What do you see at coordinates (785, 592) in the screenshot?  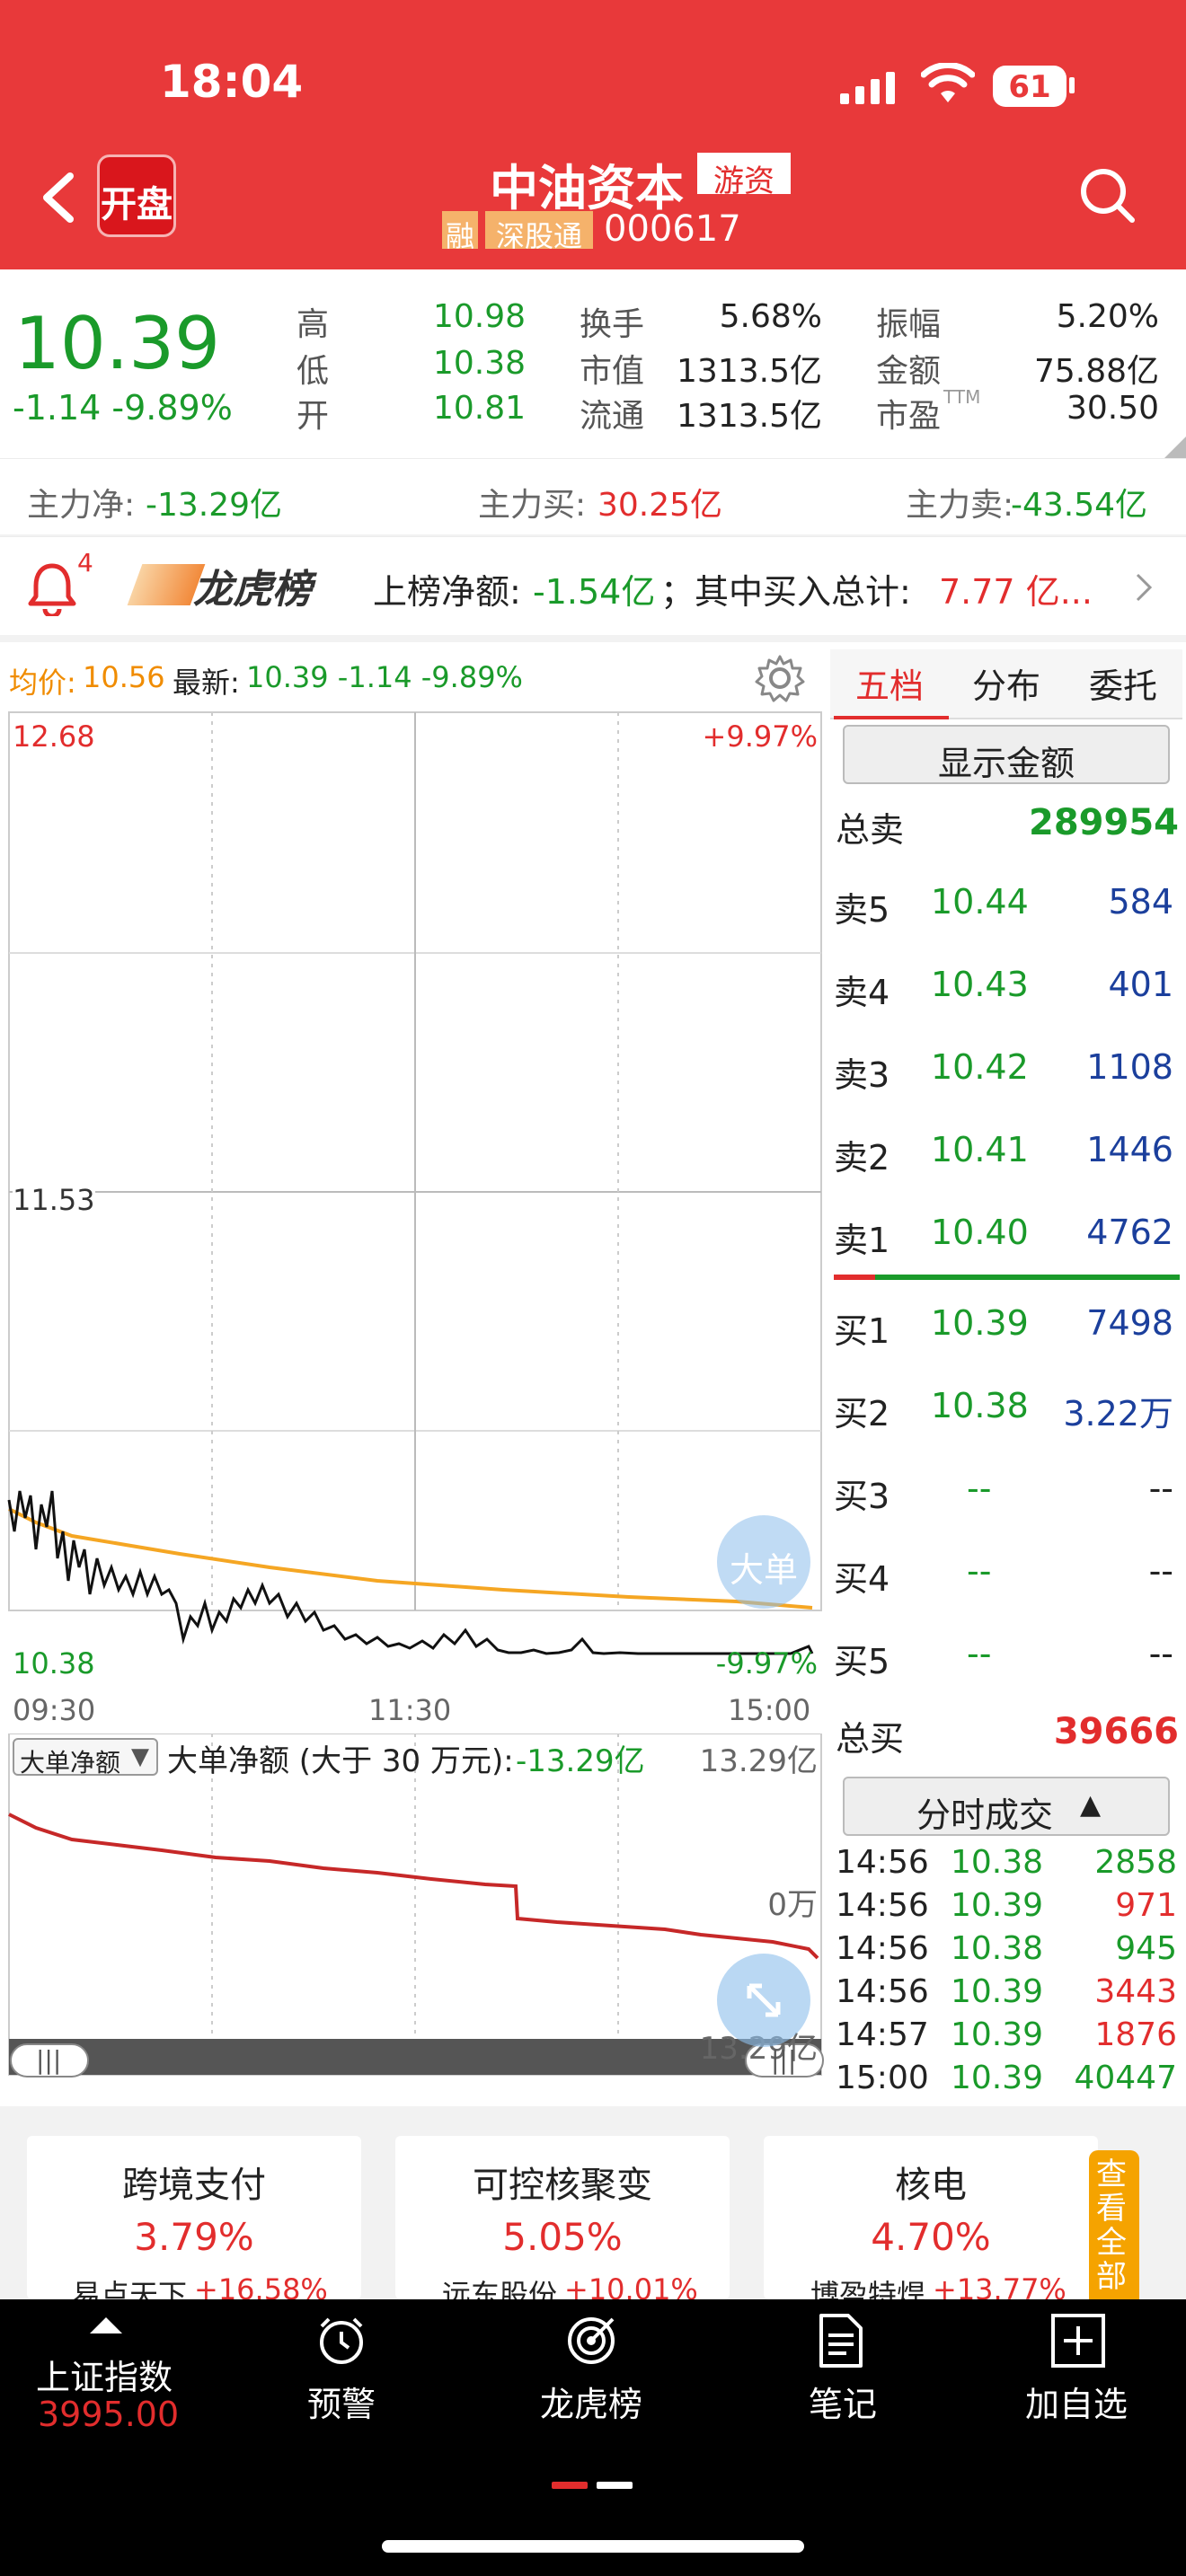 I see `dragon-tiger-mid: ；其中买入总计:` at bounding box center [785, 592].